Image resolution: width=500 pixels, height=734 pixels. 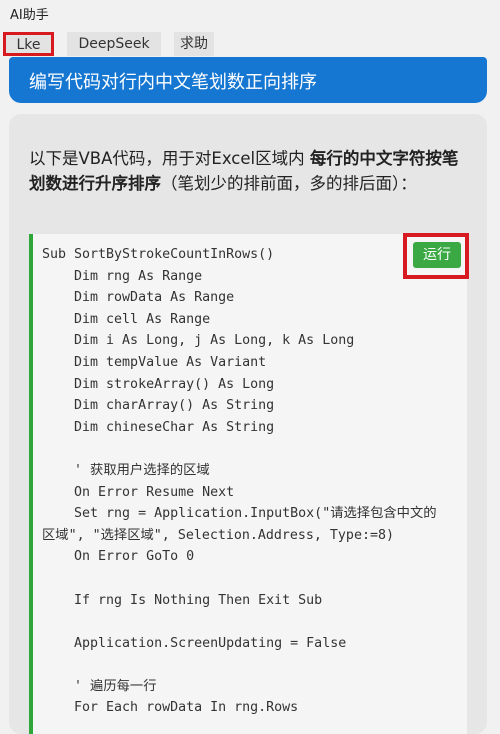 I want to click on code-line: Dim tempValue As Variant, so click(x=154, y=362).